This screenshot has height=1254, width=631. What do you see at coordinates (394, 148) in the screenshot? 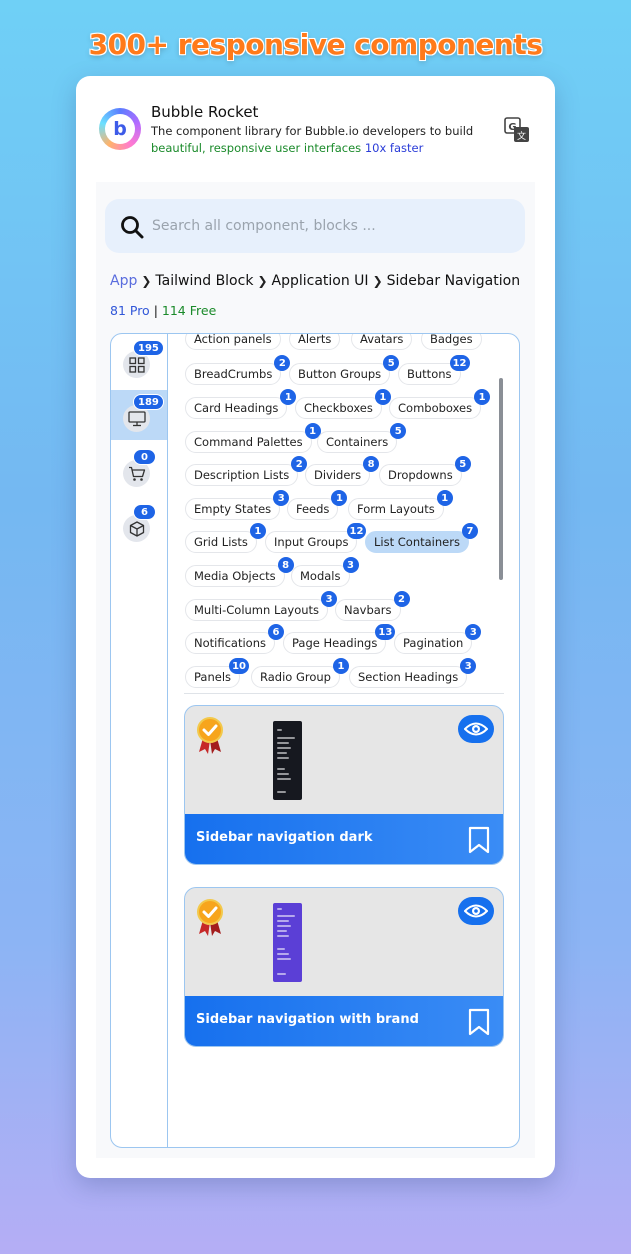
I see `tagline-blue: 10x faster` at bounding box center [394, 148].